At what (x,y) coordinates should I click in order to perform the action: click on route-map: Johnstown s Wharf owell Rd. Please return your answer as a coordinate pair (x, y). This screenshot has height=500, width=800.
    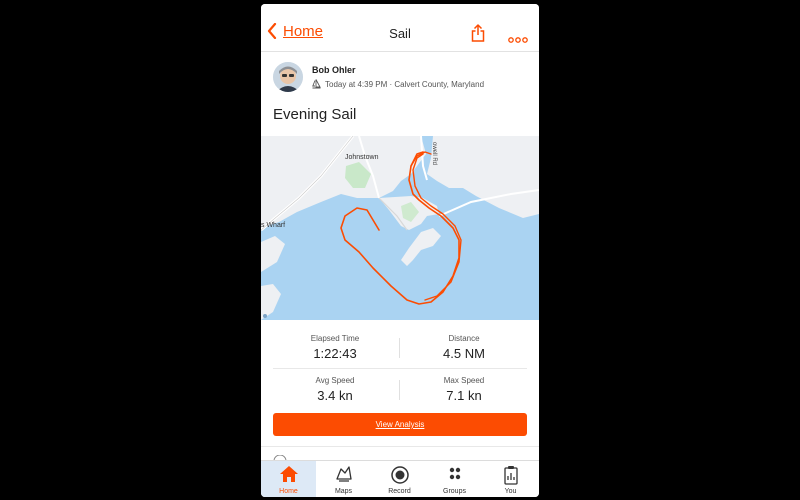
    Looking at the image, I should click on (400, 228).